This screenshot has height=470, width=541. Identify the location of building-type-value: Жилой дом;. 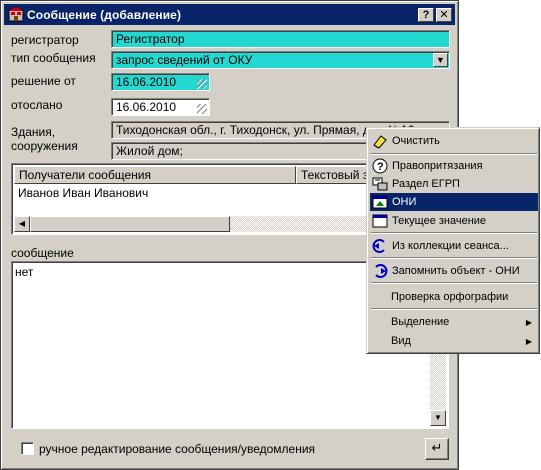
(149, 151).